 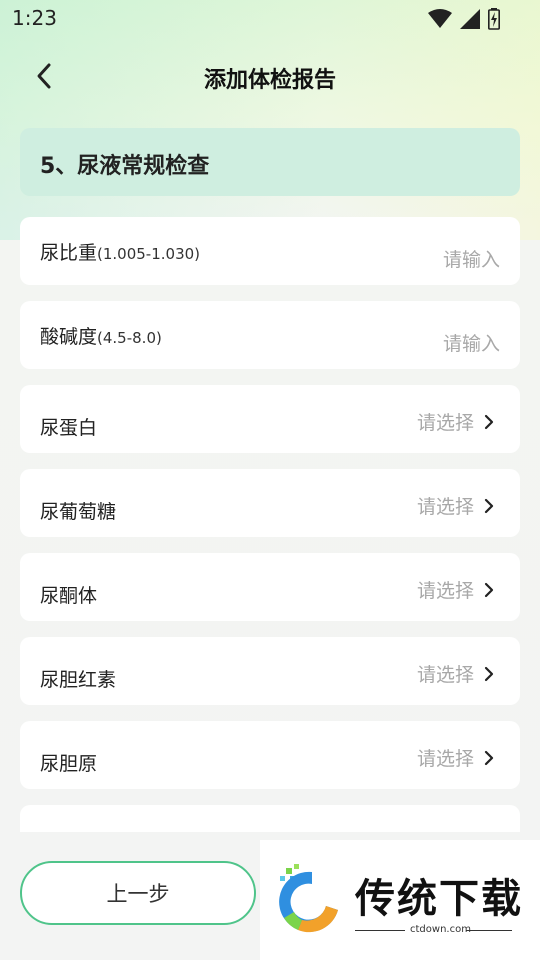 What do you see at coordinates (69, 337) in the screenshot?
I see `row-label-text: 酸碱度` at bounding box center [69, 337].